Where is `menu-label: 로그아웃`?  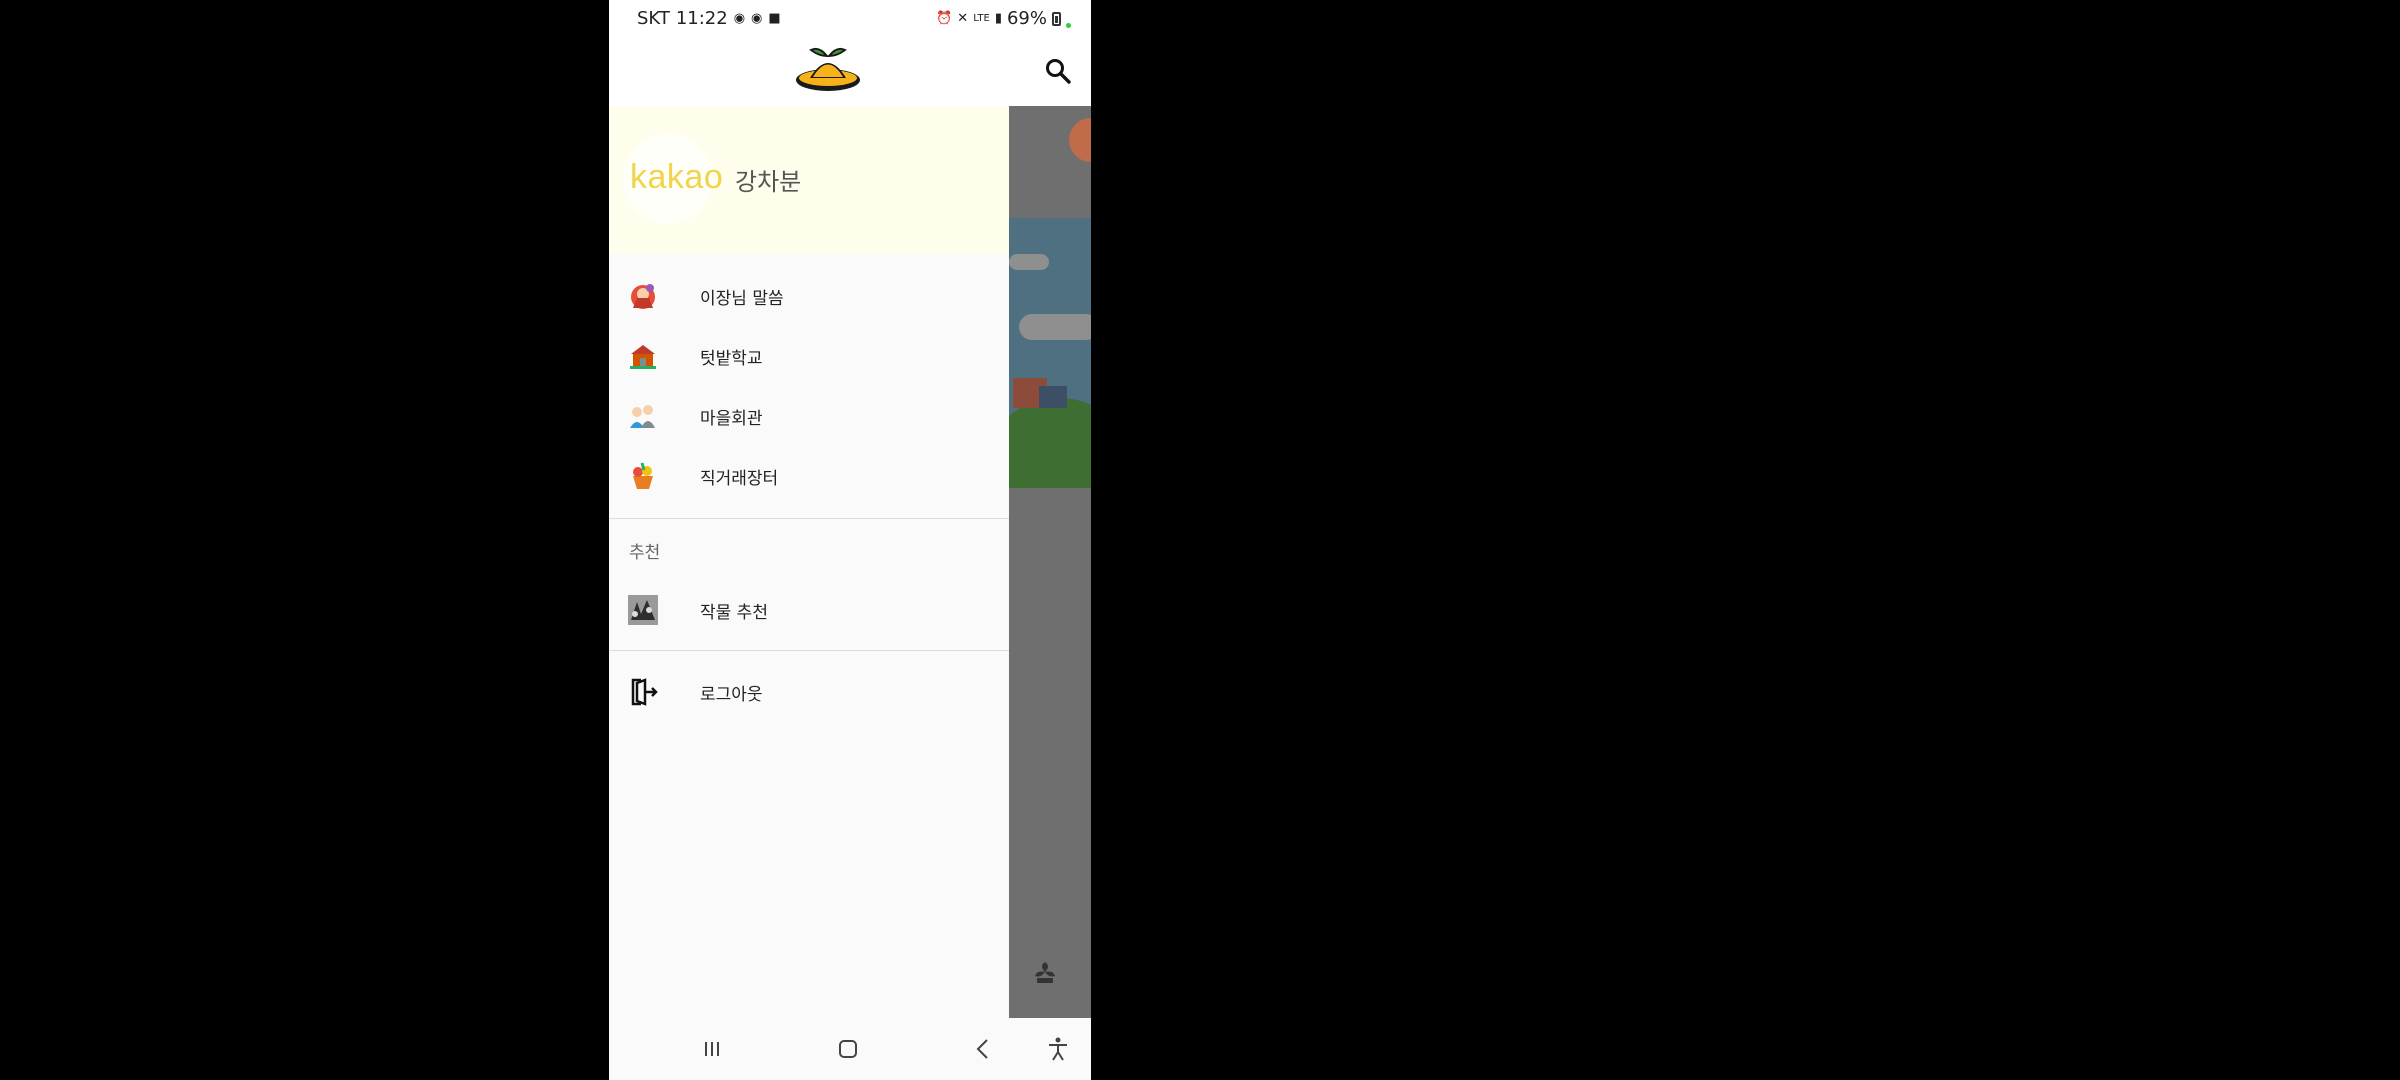 menu-label: 로그아웃 is located at coordinates (731, 694).